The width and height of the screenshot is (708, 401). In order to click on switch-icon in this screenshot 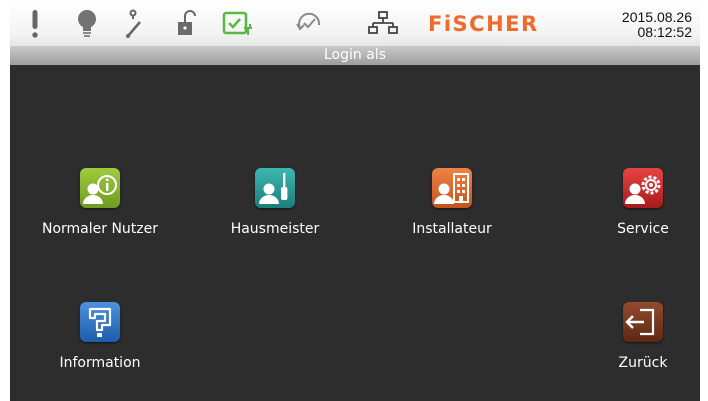, I will do `click(135, 23)`.